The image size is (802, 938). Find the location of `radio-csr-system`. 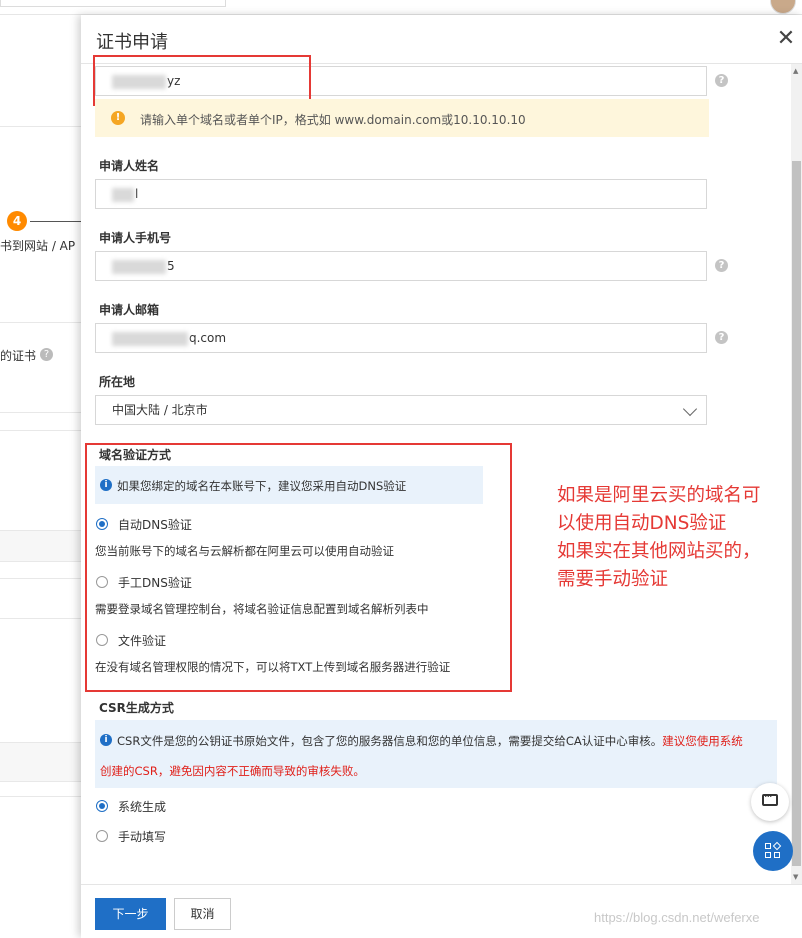

radio-csr-system is located at coordinates (102, 806).